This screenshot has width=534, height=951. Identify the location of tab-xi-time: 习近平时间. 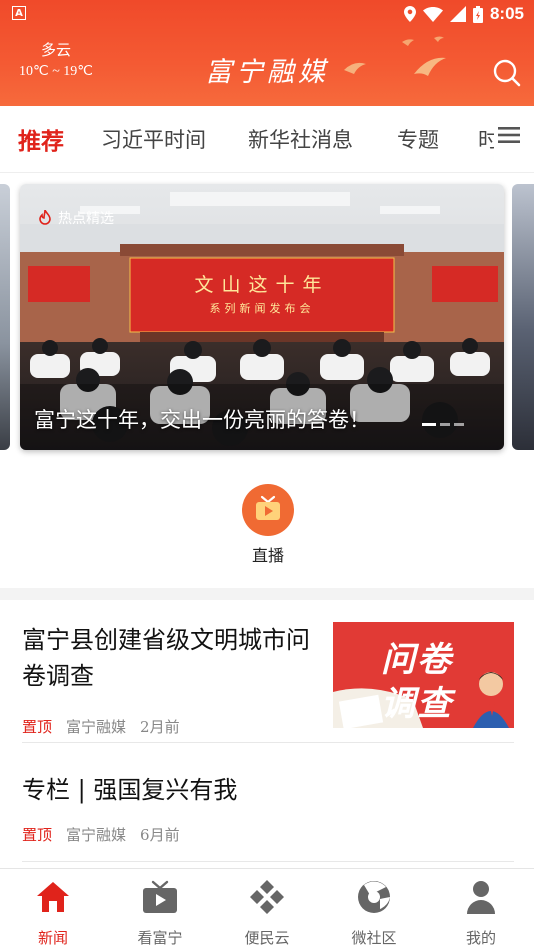
(153, 139).